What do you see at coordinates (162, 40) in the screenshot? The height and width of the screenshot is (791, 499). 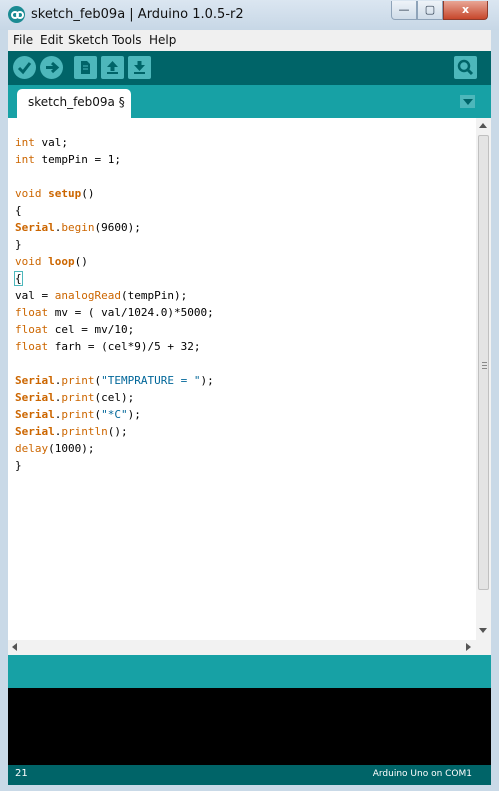 I see `menu-help: Help` at bounding box center [162, 40].